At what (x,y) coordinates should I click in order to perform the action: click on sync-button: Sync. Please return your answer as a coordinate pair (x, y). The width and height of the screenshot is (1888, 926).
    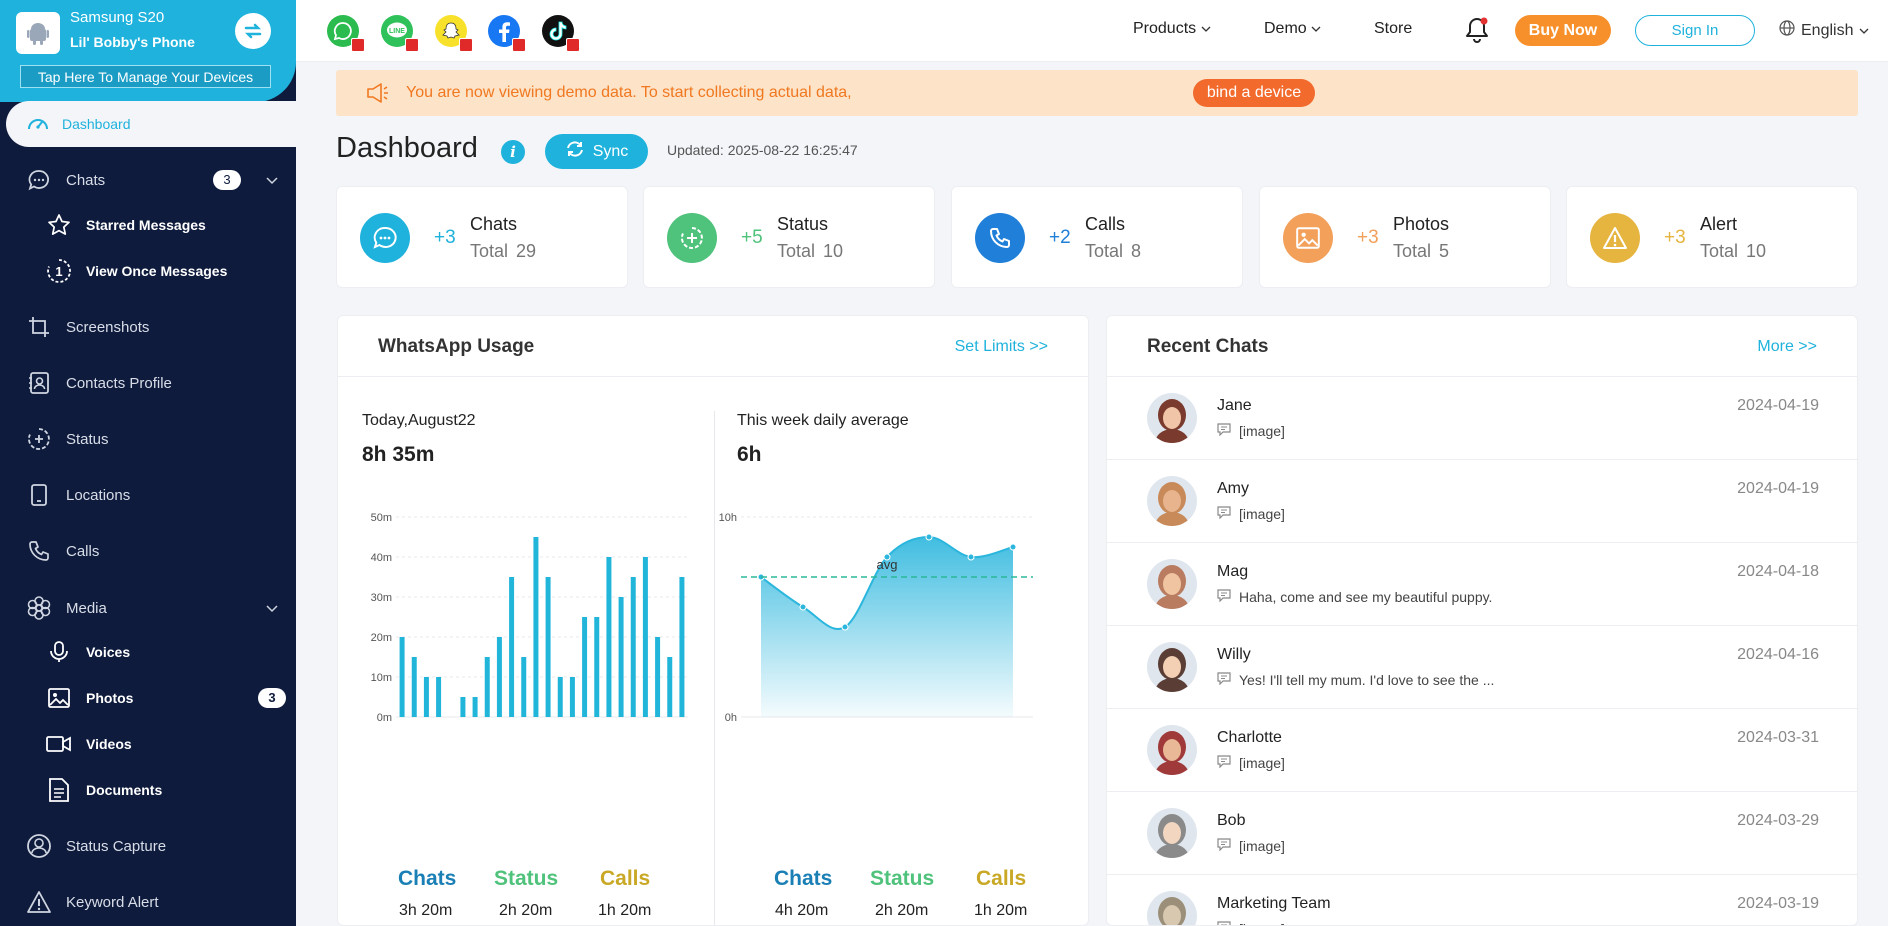
    Looking at the image, I should click on (596, 151).